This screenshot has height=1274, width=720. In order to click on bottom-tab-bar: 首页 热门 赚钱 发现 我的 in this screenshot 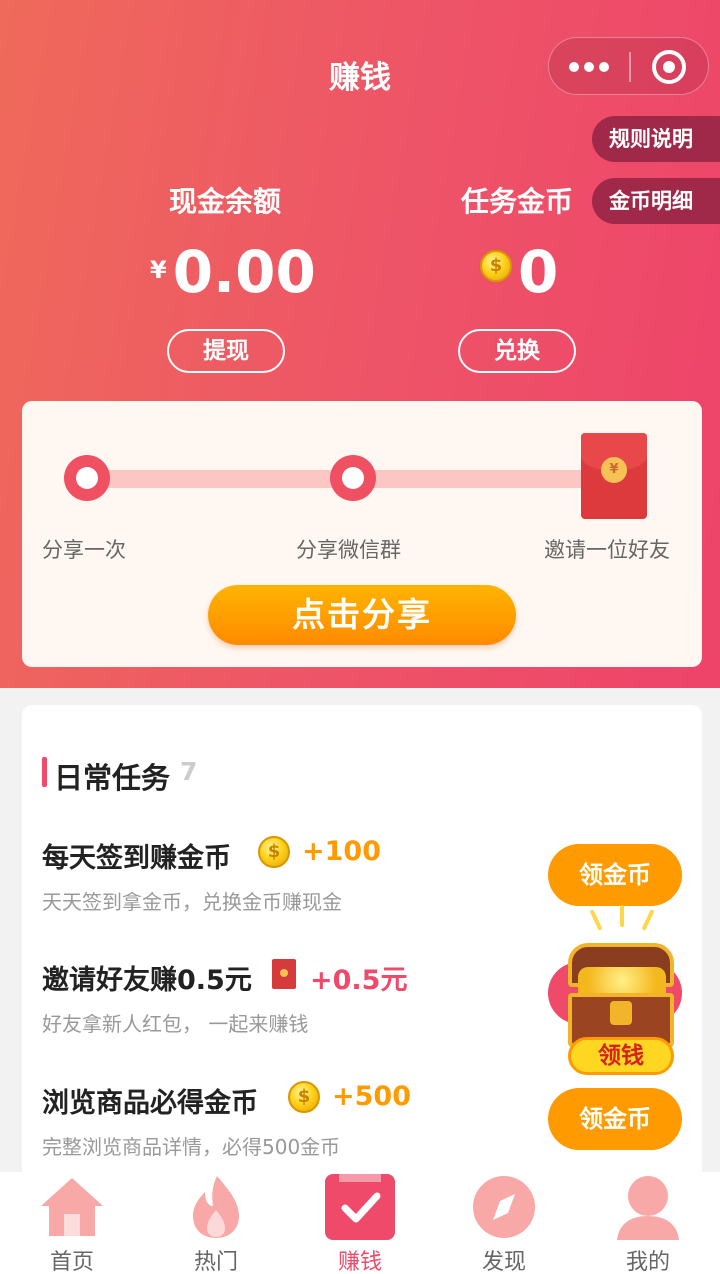, I will do `click(360, 1223)`.